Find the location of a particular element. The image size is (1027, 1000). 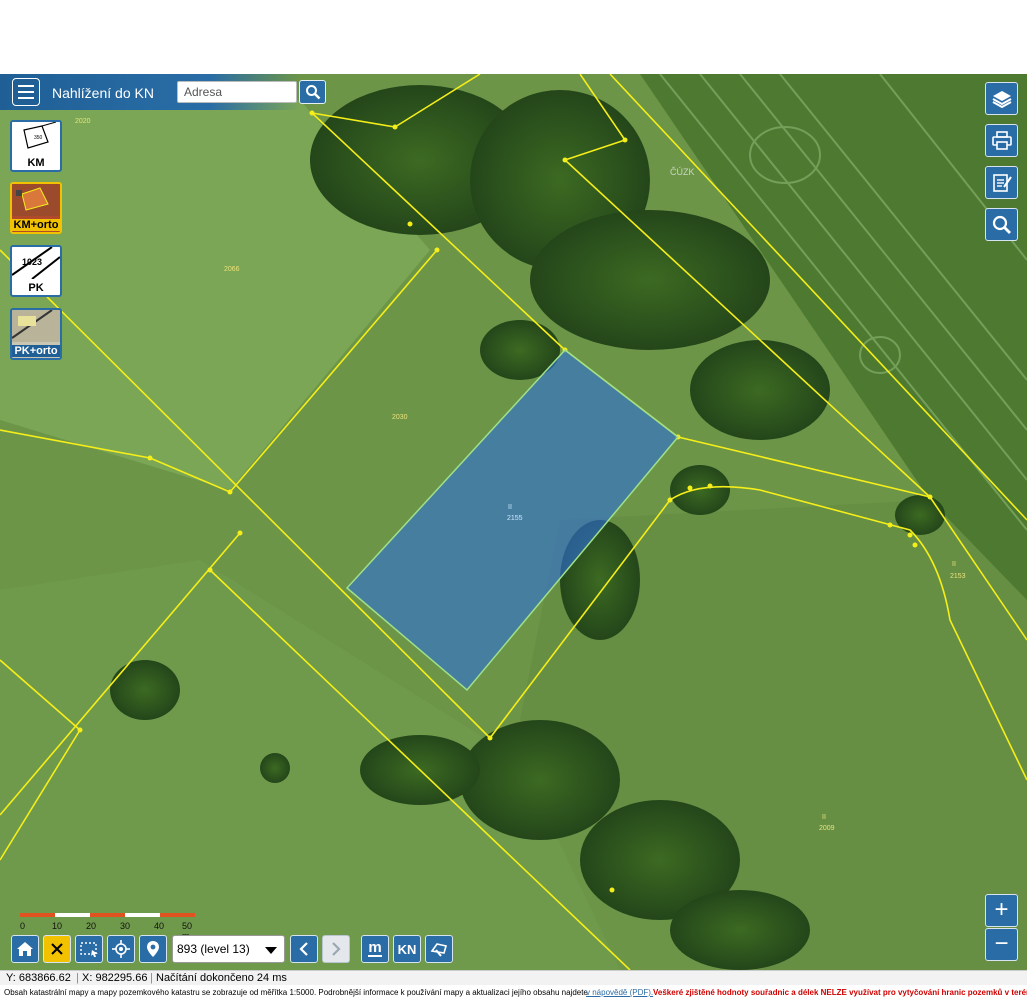

home-icon is located at coordinates (25, 949).